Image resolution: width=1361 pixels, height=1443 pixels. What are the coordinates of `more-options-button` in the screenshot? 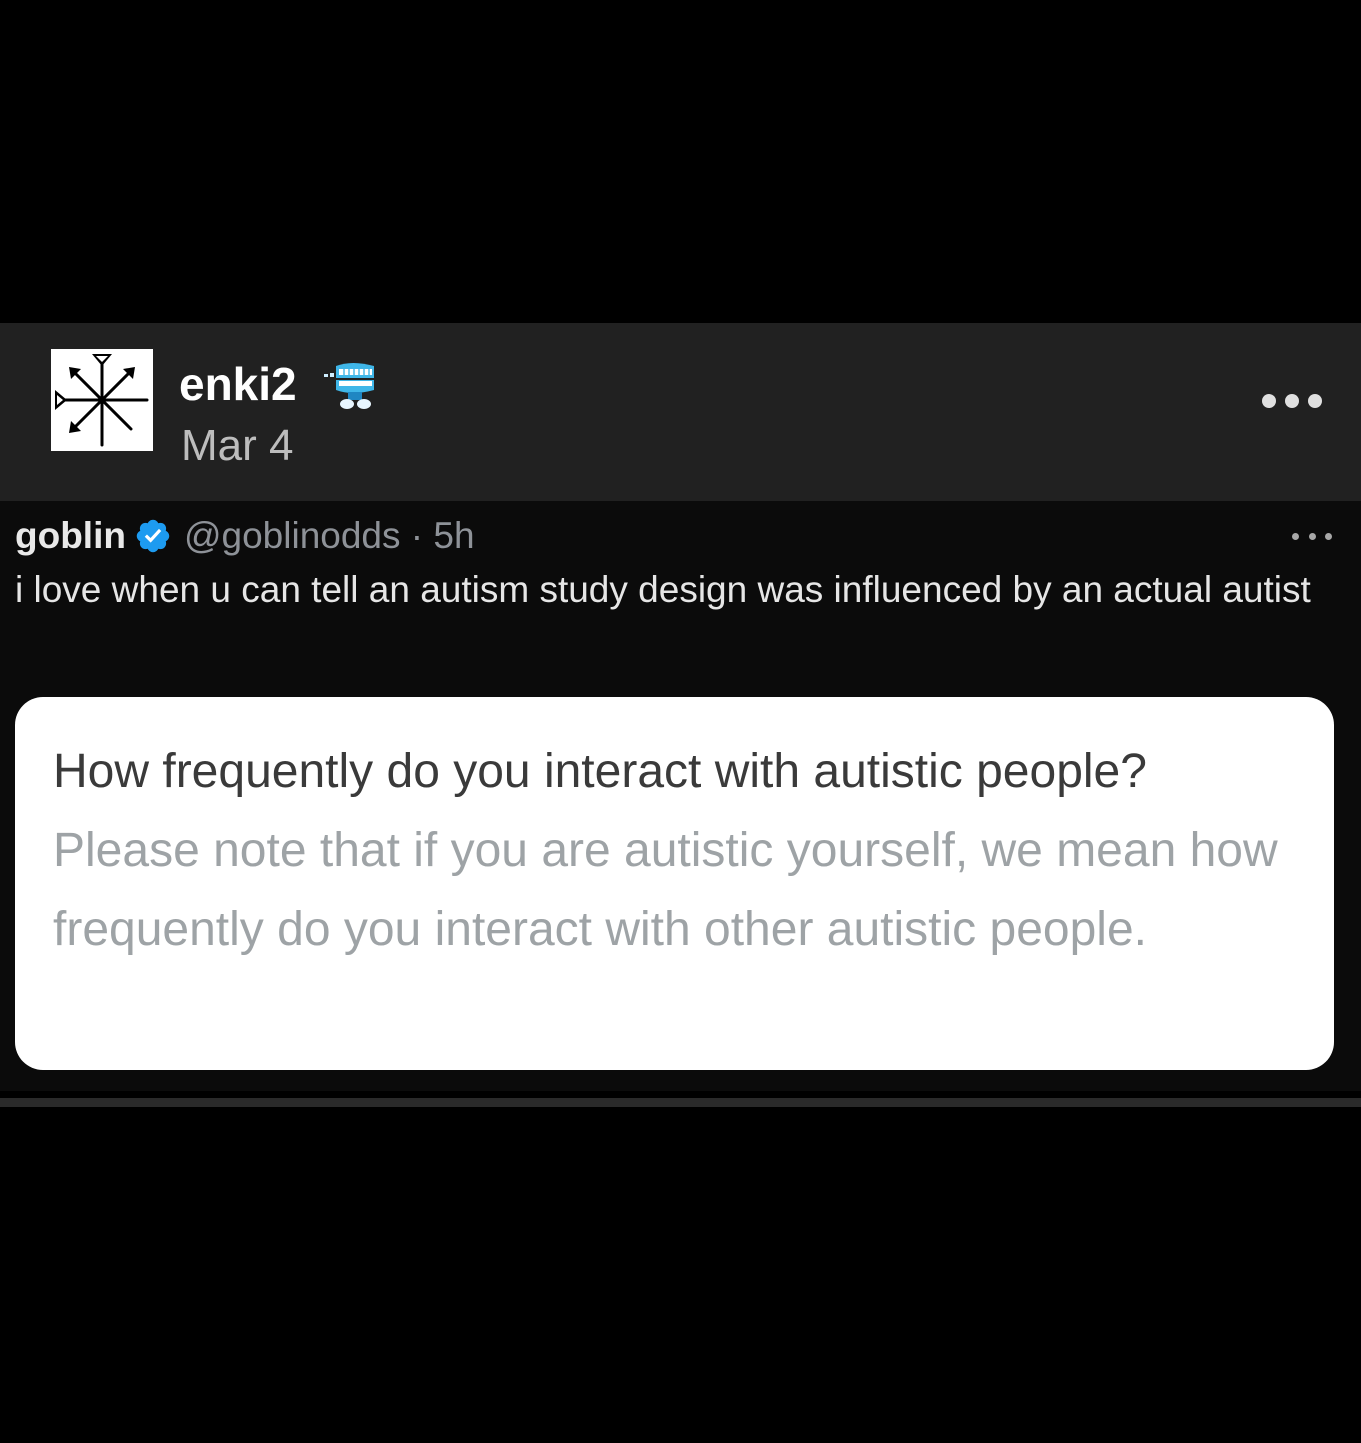 It's located at (1292, 401).